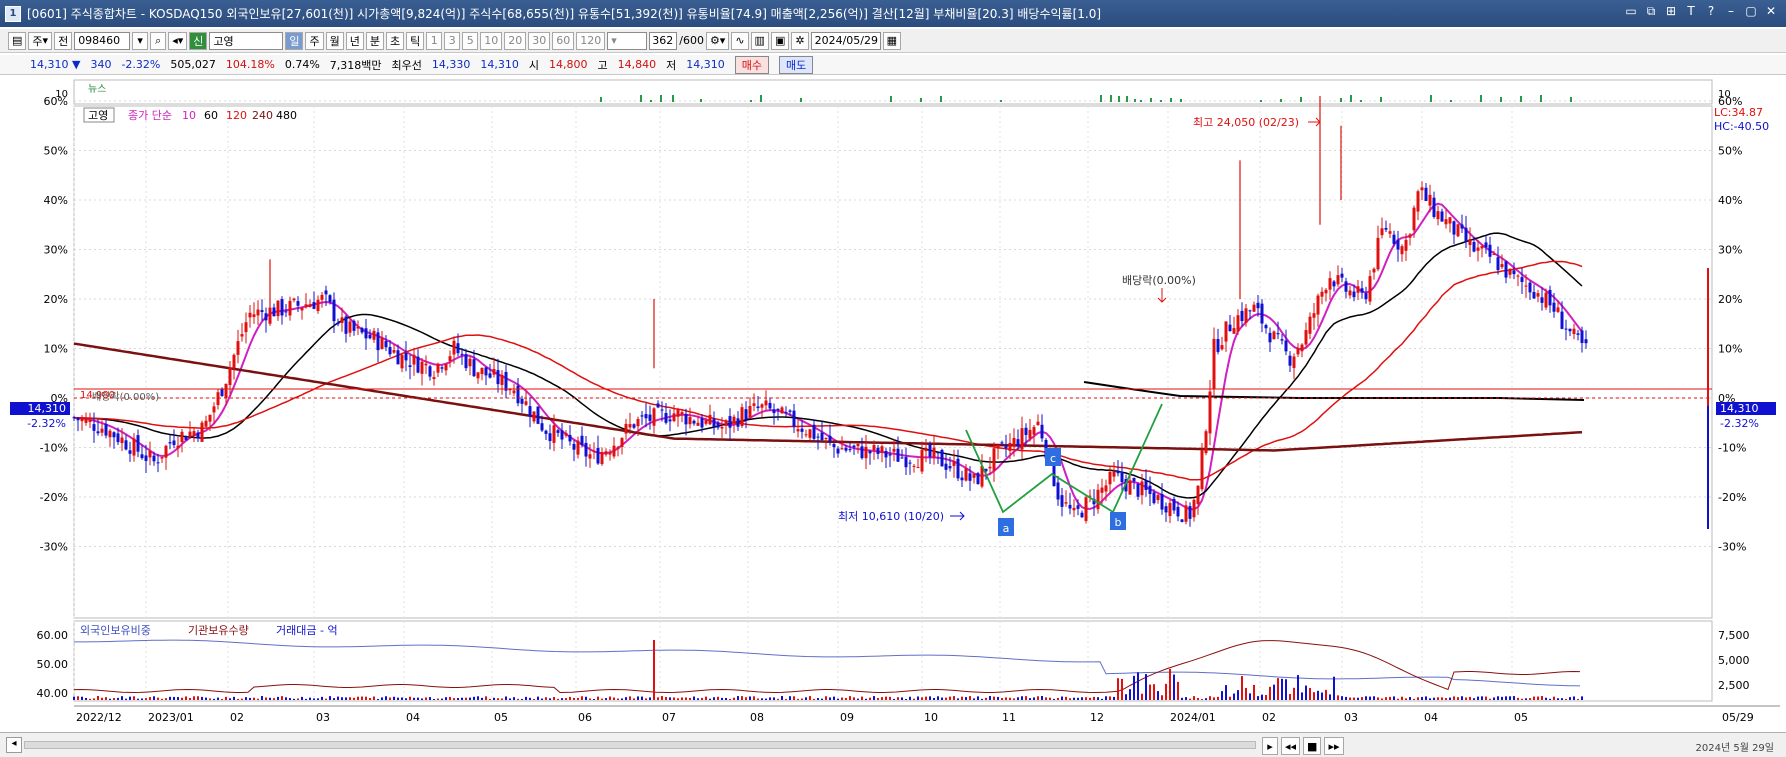 The height and width of the screenshot is (757, 1786). Describe the element at coordinates (40, 40) in the screenshot. I see `market-select: 주 ▾` at that location.